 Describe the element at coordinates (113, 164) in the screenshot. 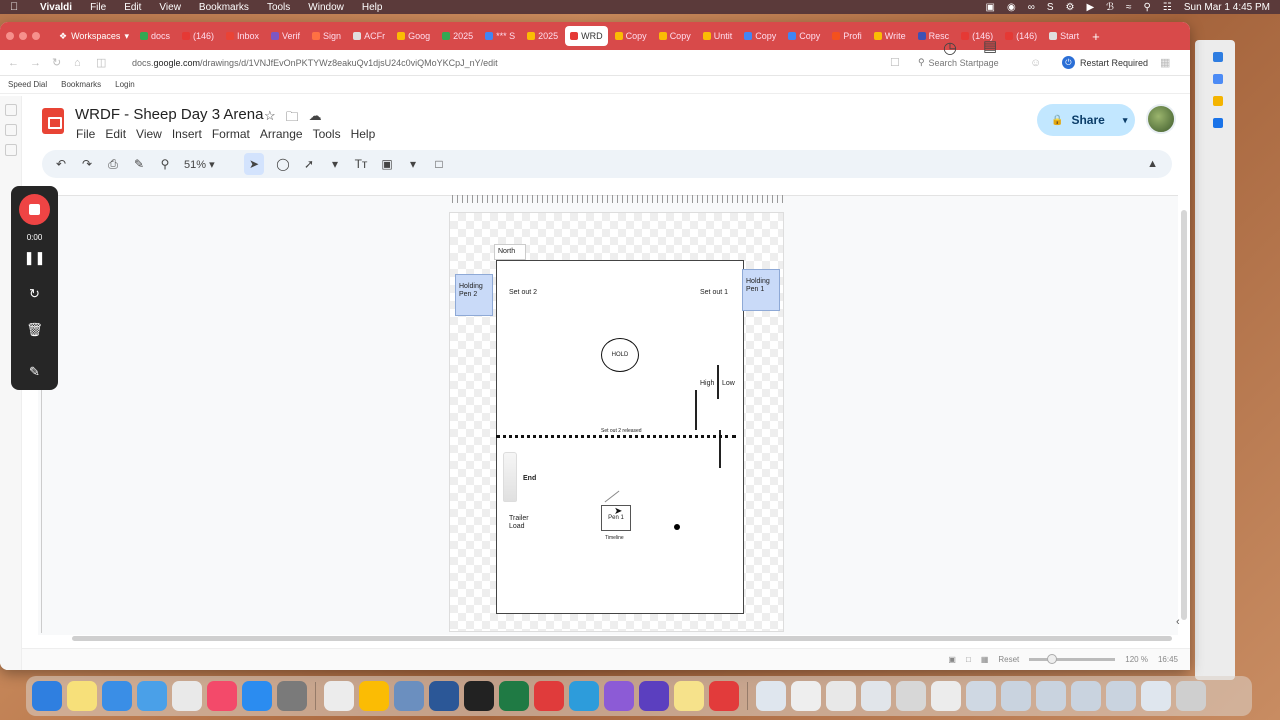

I see `print-icon: ⎙` at that location.